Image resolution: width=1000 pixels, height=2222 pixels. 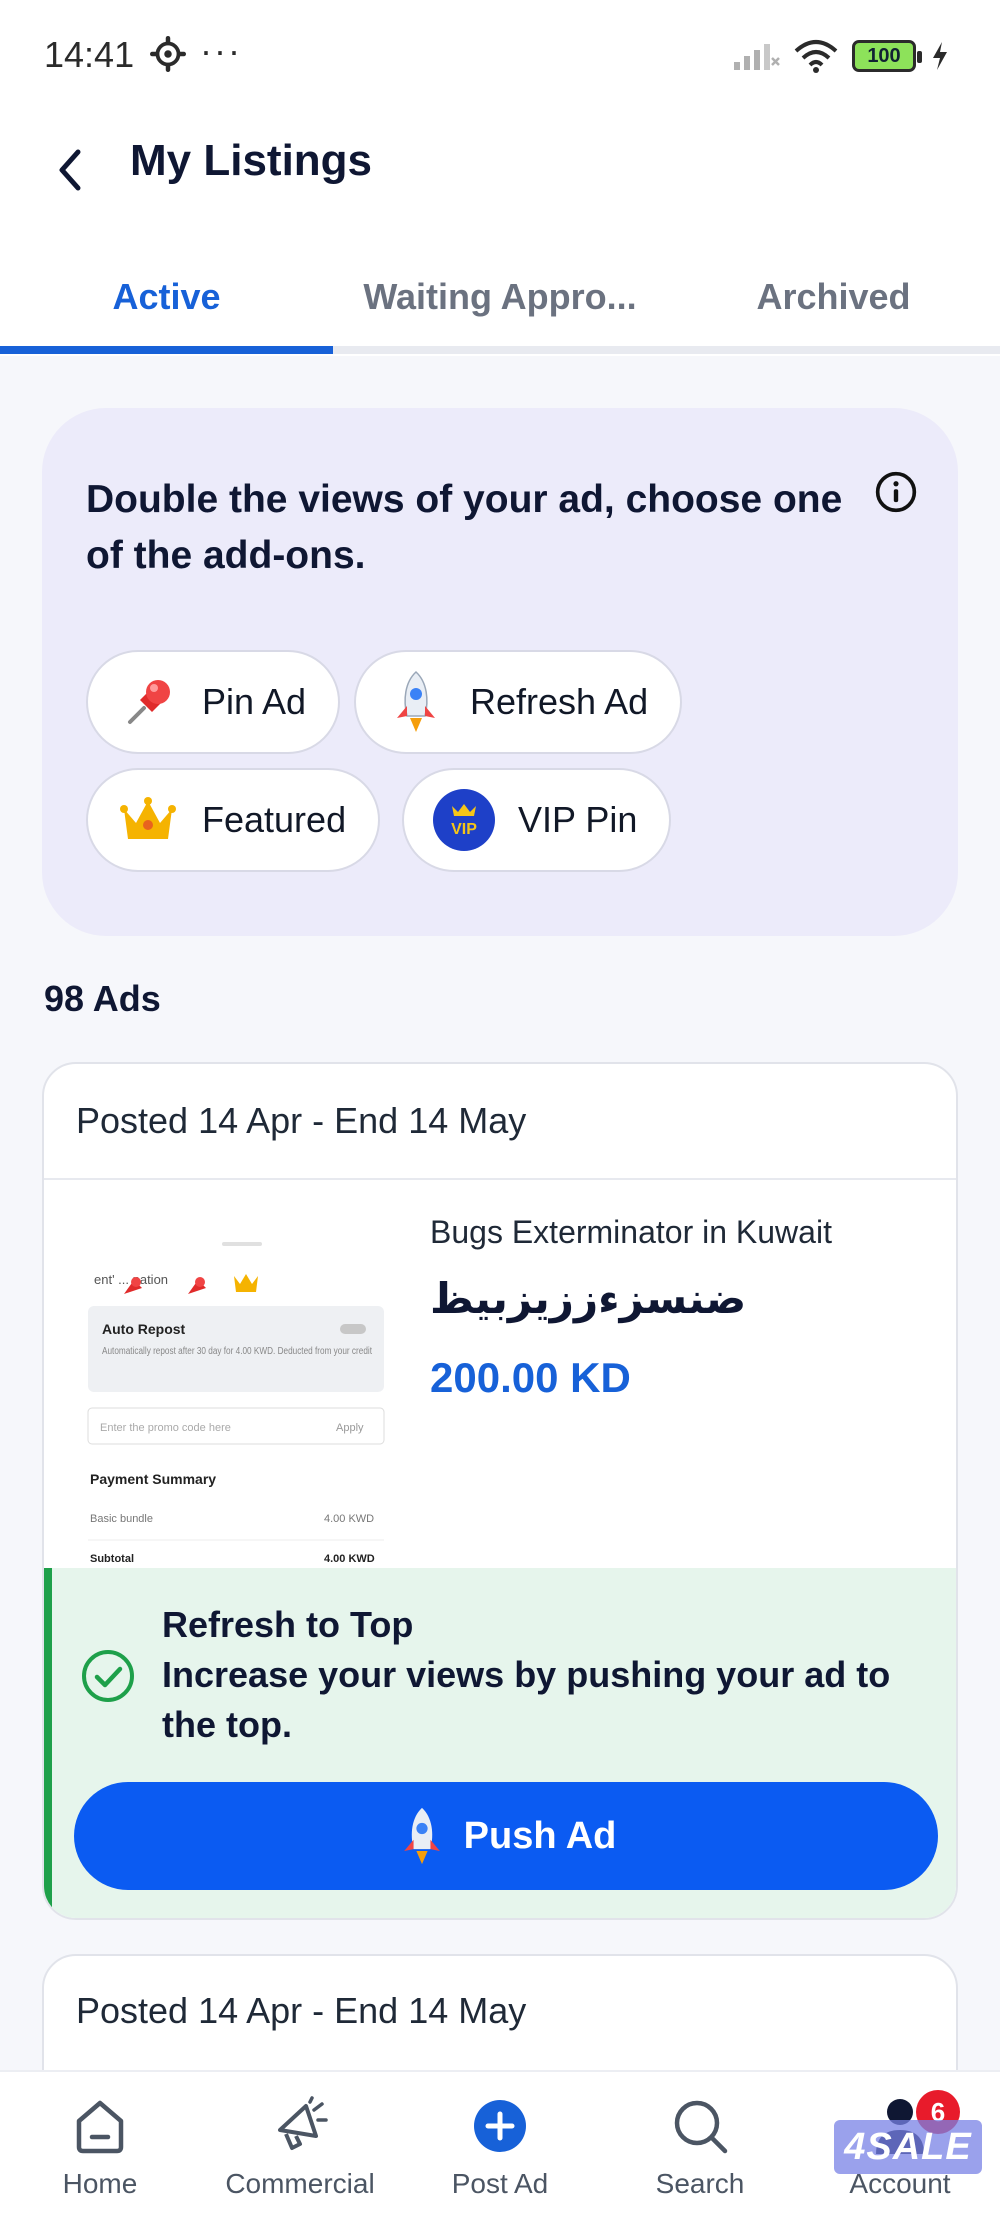 I want to click on push-ad-button: Push Ad, so click(x=506, y=1836).